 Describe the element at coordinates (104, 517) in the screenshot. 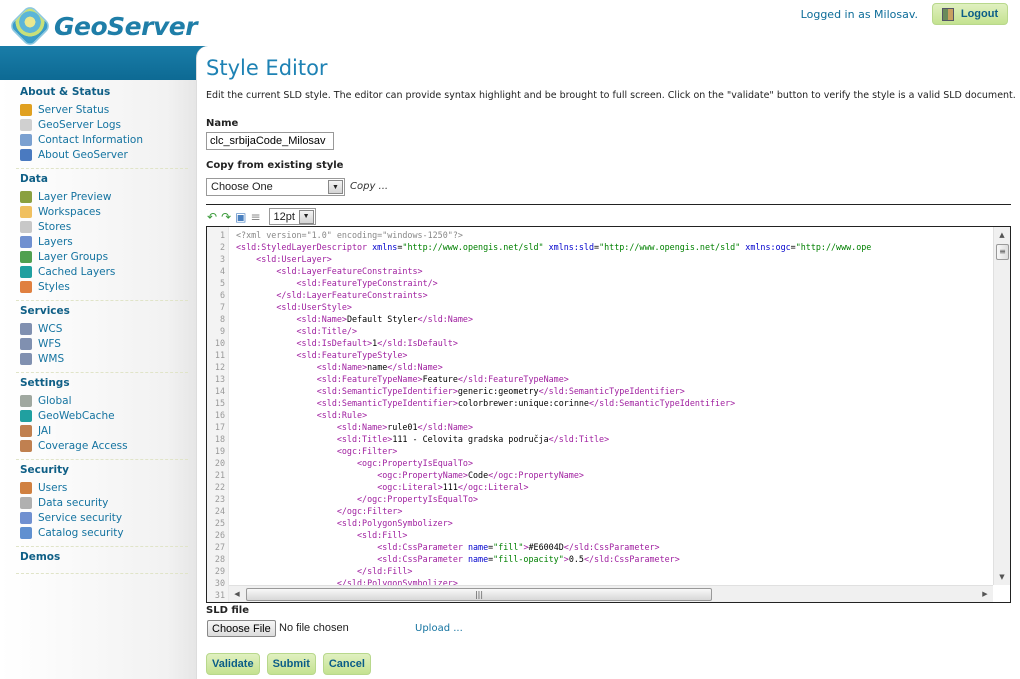

I see `sidebar-item-service-security: Service security` at that location.